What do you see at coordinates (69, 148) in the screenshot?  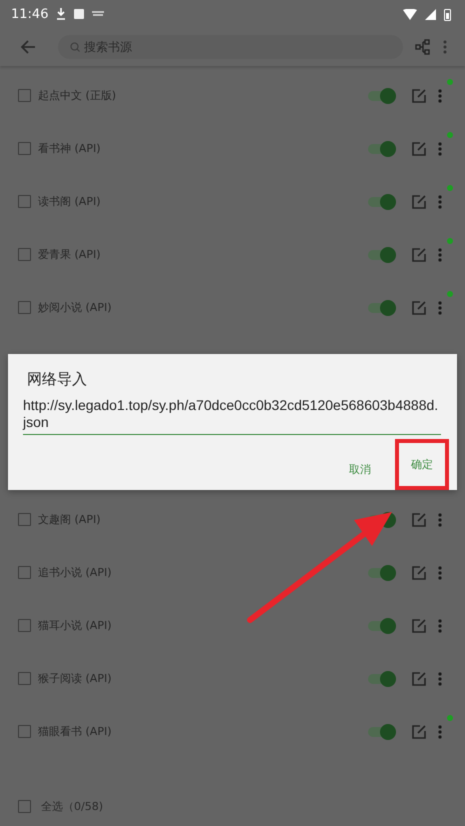 I see `source-name: 看书神 (API)` at bounding box center [69, 148].